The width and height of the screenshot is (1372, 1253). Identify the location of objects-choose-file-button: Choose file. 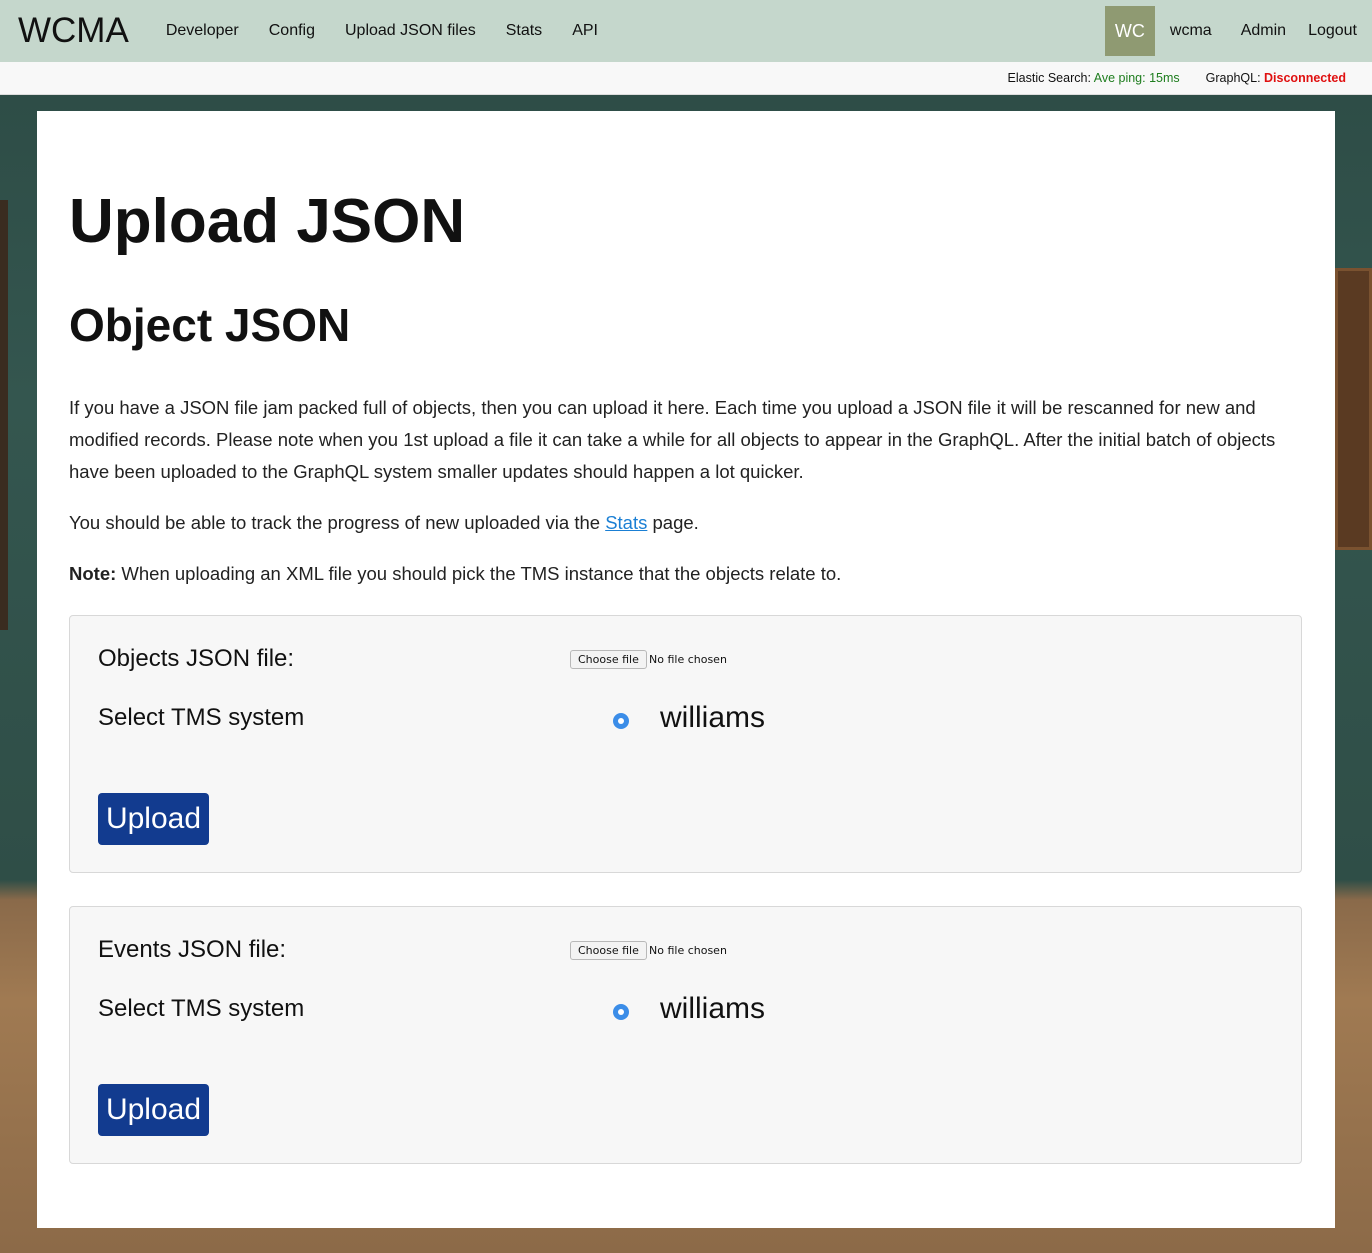
(608, 659).